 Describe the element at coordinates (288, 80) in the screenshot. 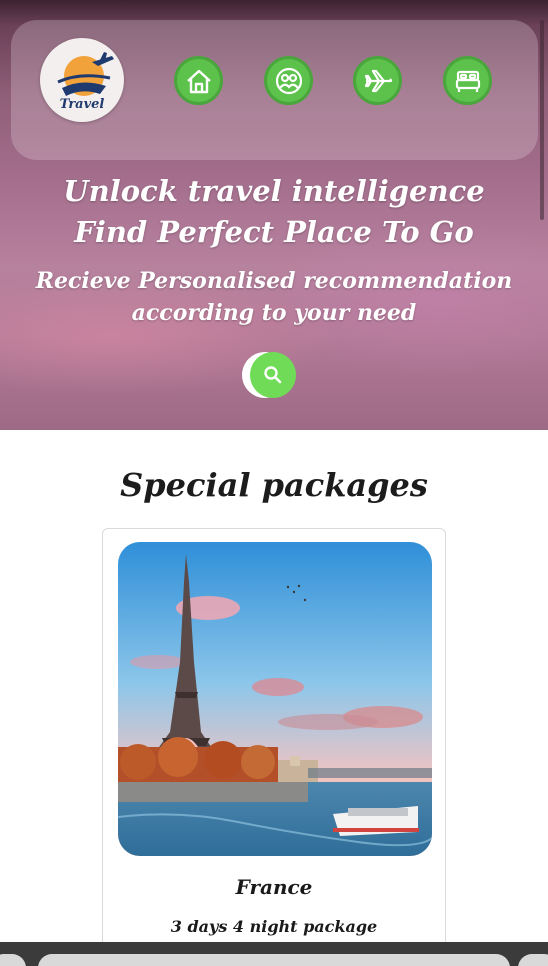

I see `users-icon` at that location.